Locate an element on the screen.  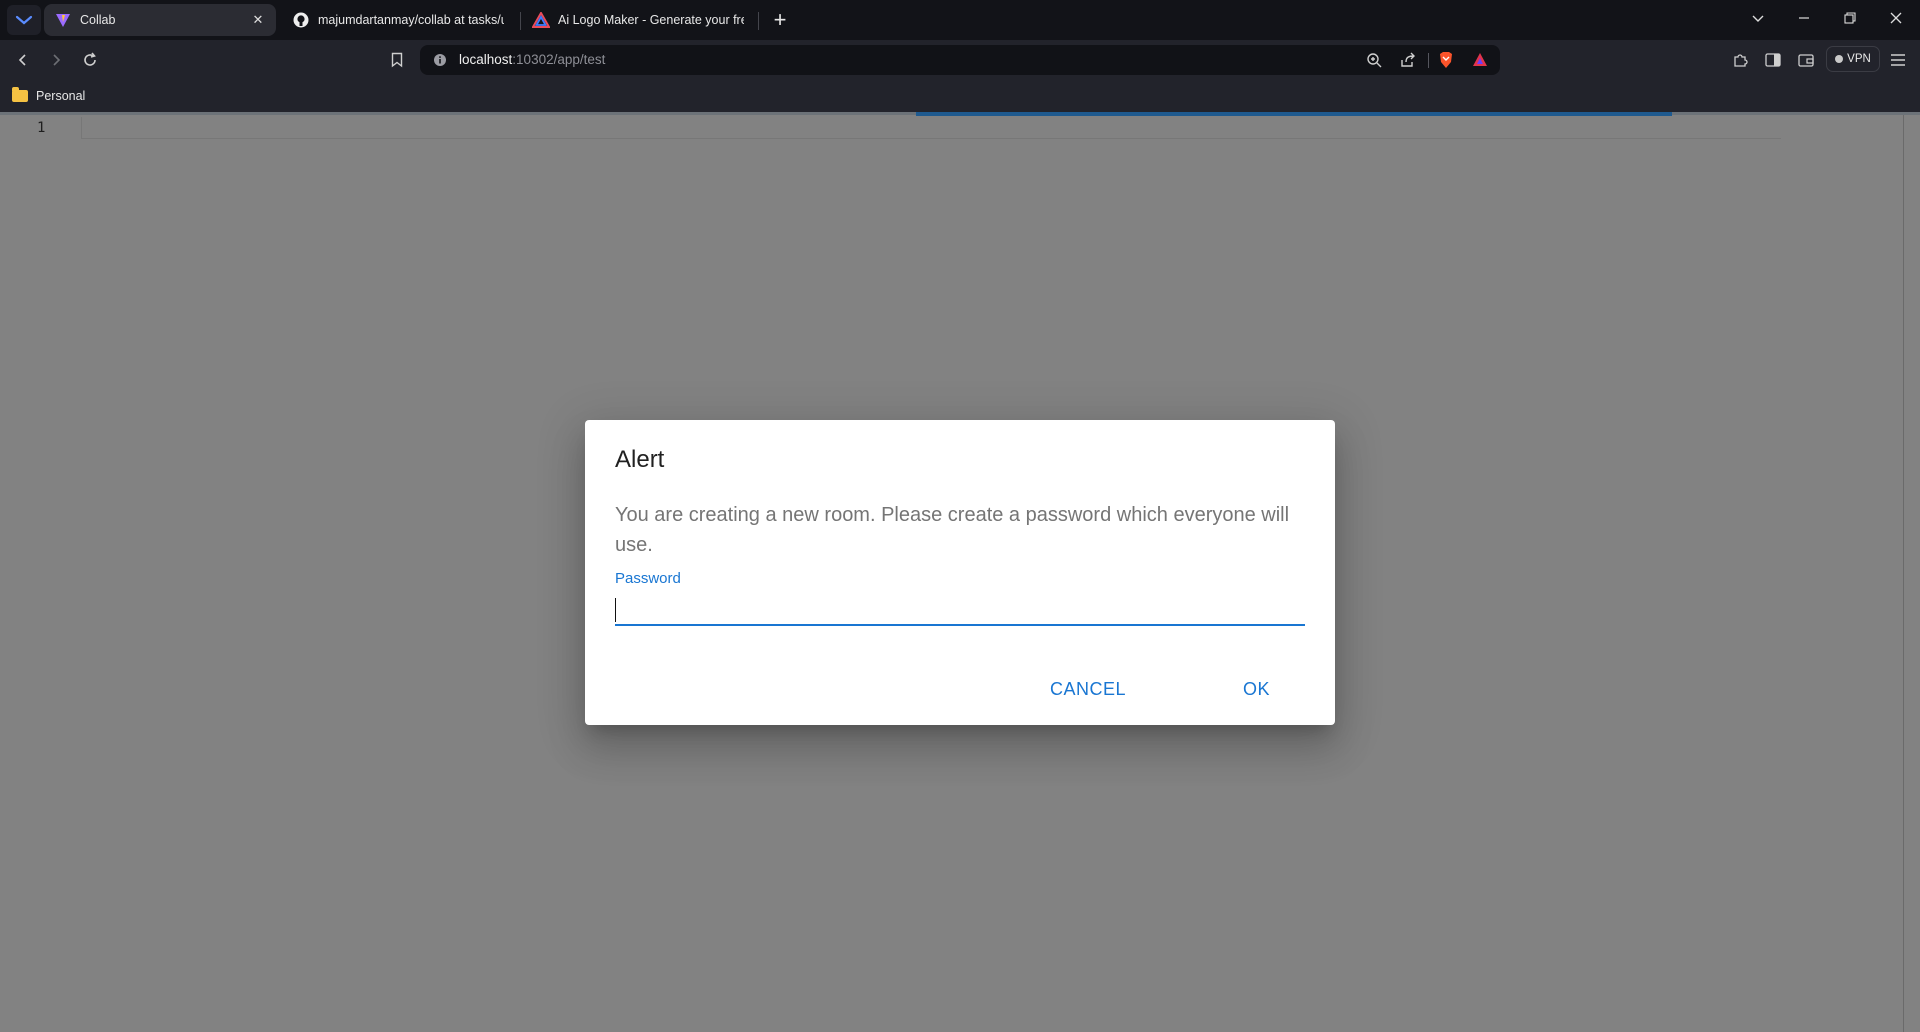
arrow-left-icon is located at coordinates (22, 60).